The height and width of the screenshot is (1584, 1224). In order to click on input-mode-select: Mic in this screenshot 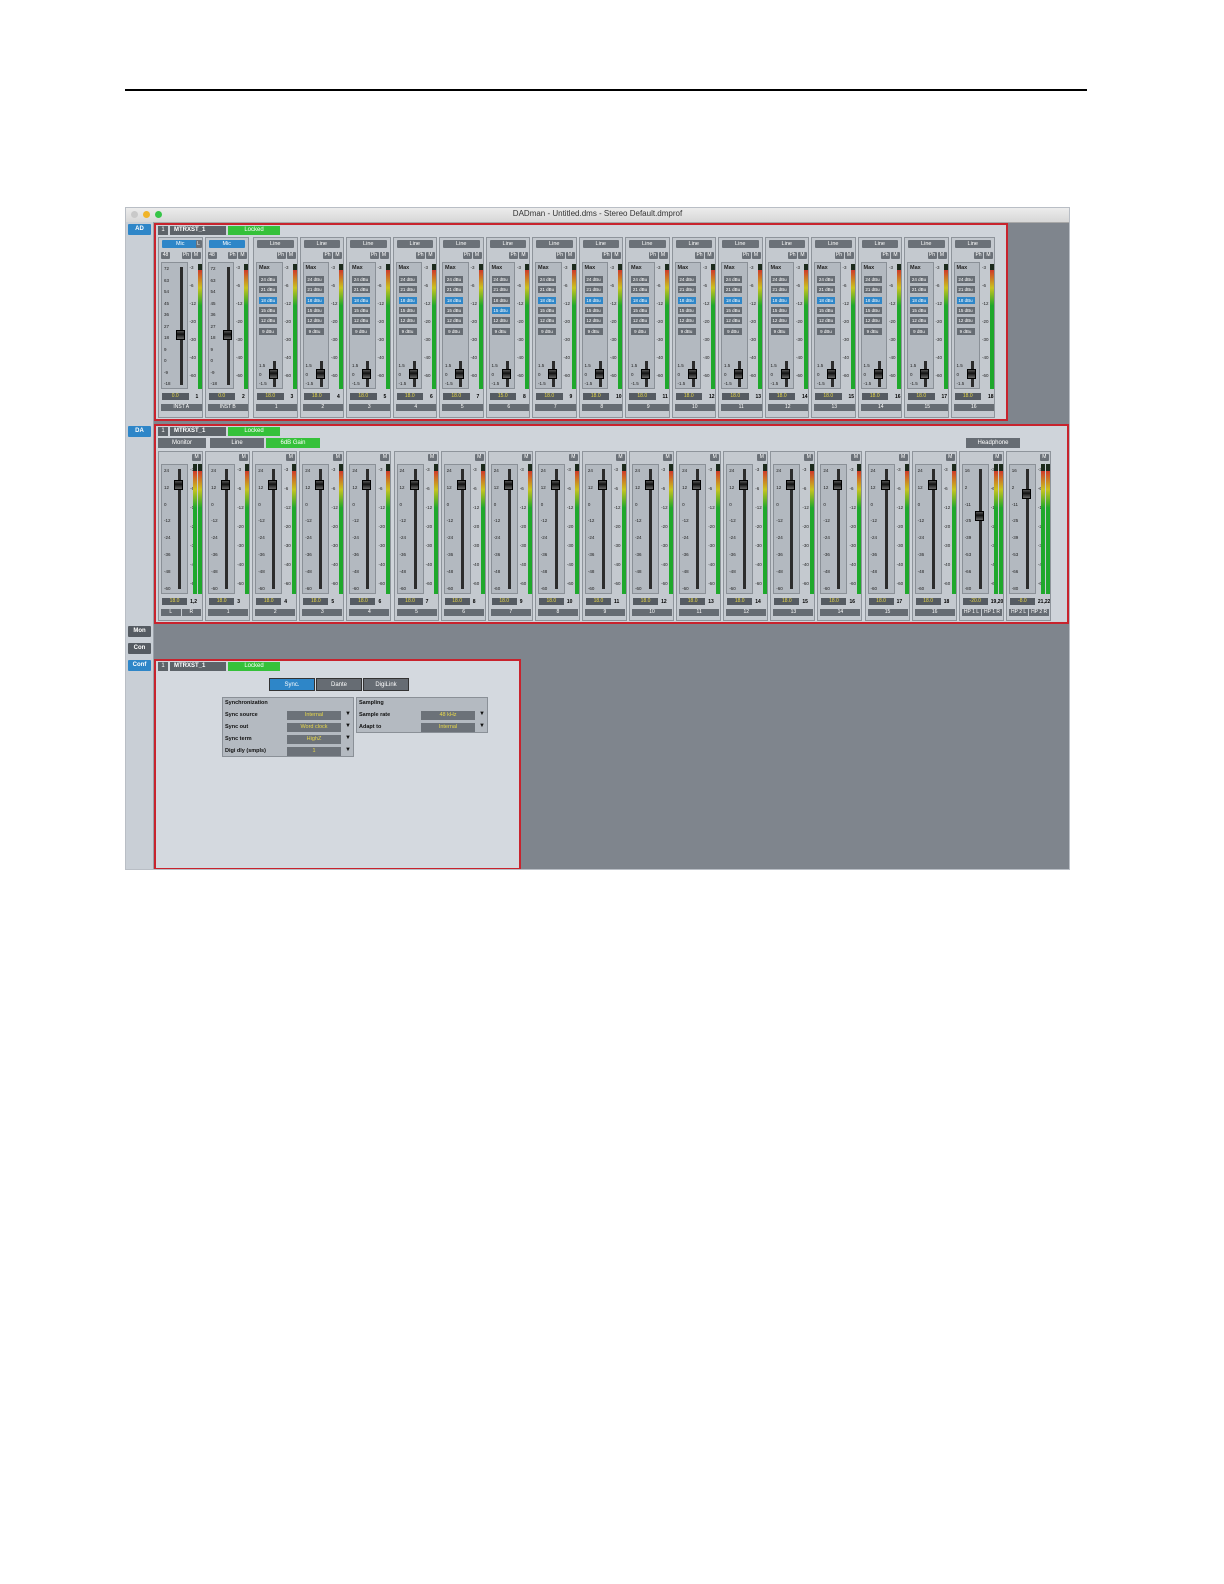, I will do `click(180, 244)`.